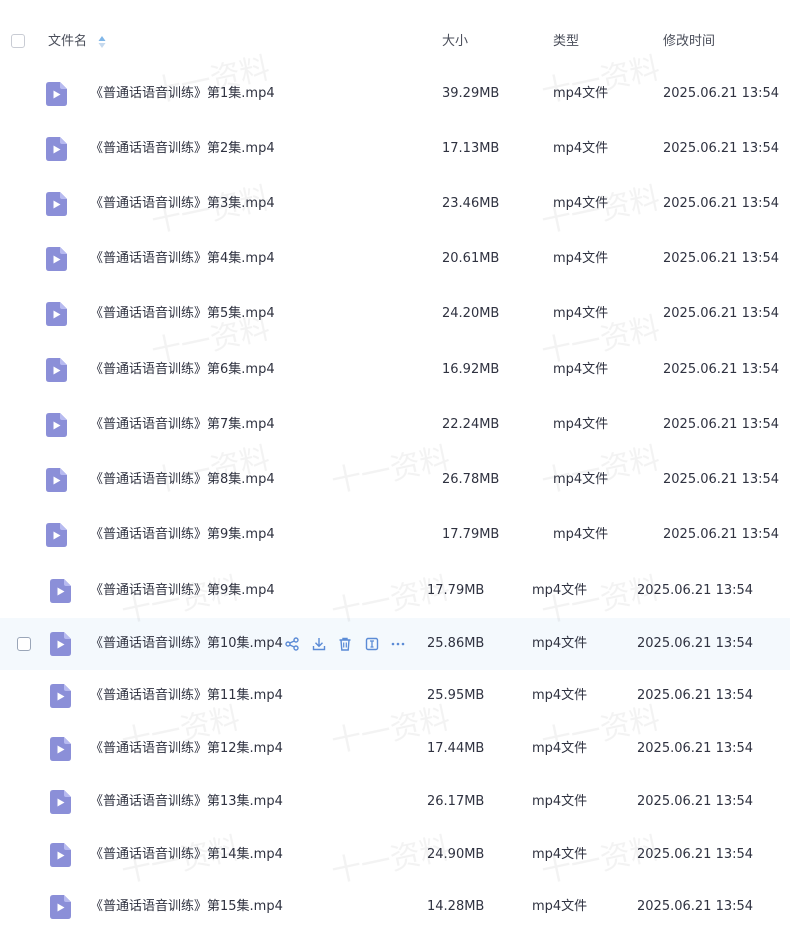  Describe the element at coordinates (292, 644) in the screenshot. I see `share-icon` at that location.